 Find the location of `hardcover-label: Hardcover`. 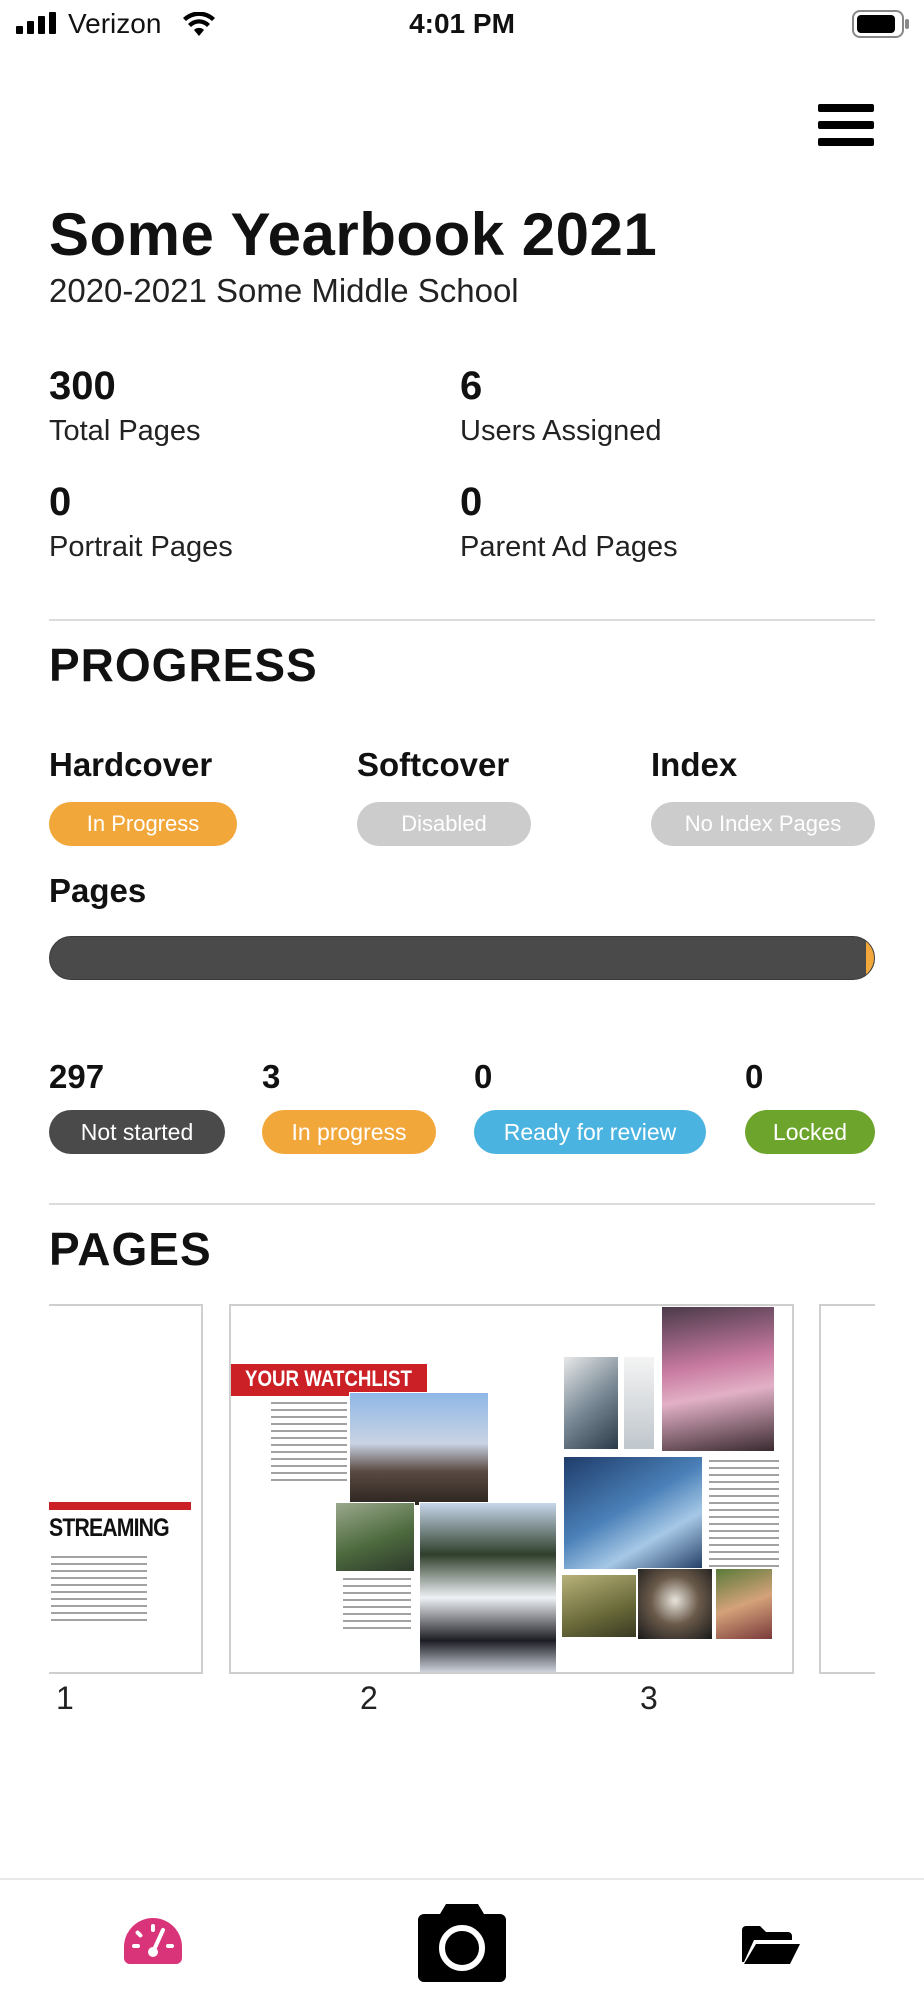

hardcover-label: Hardcover is located at coordinates (131, 764).